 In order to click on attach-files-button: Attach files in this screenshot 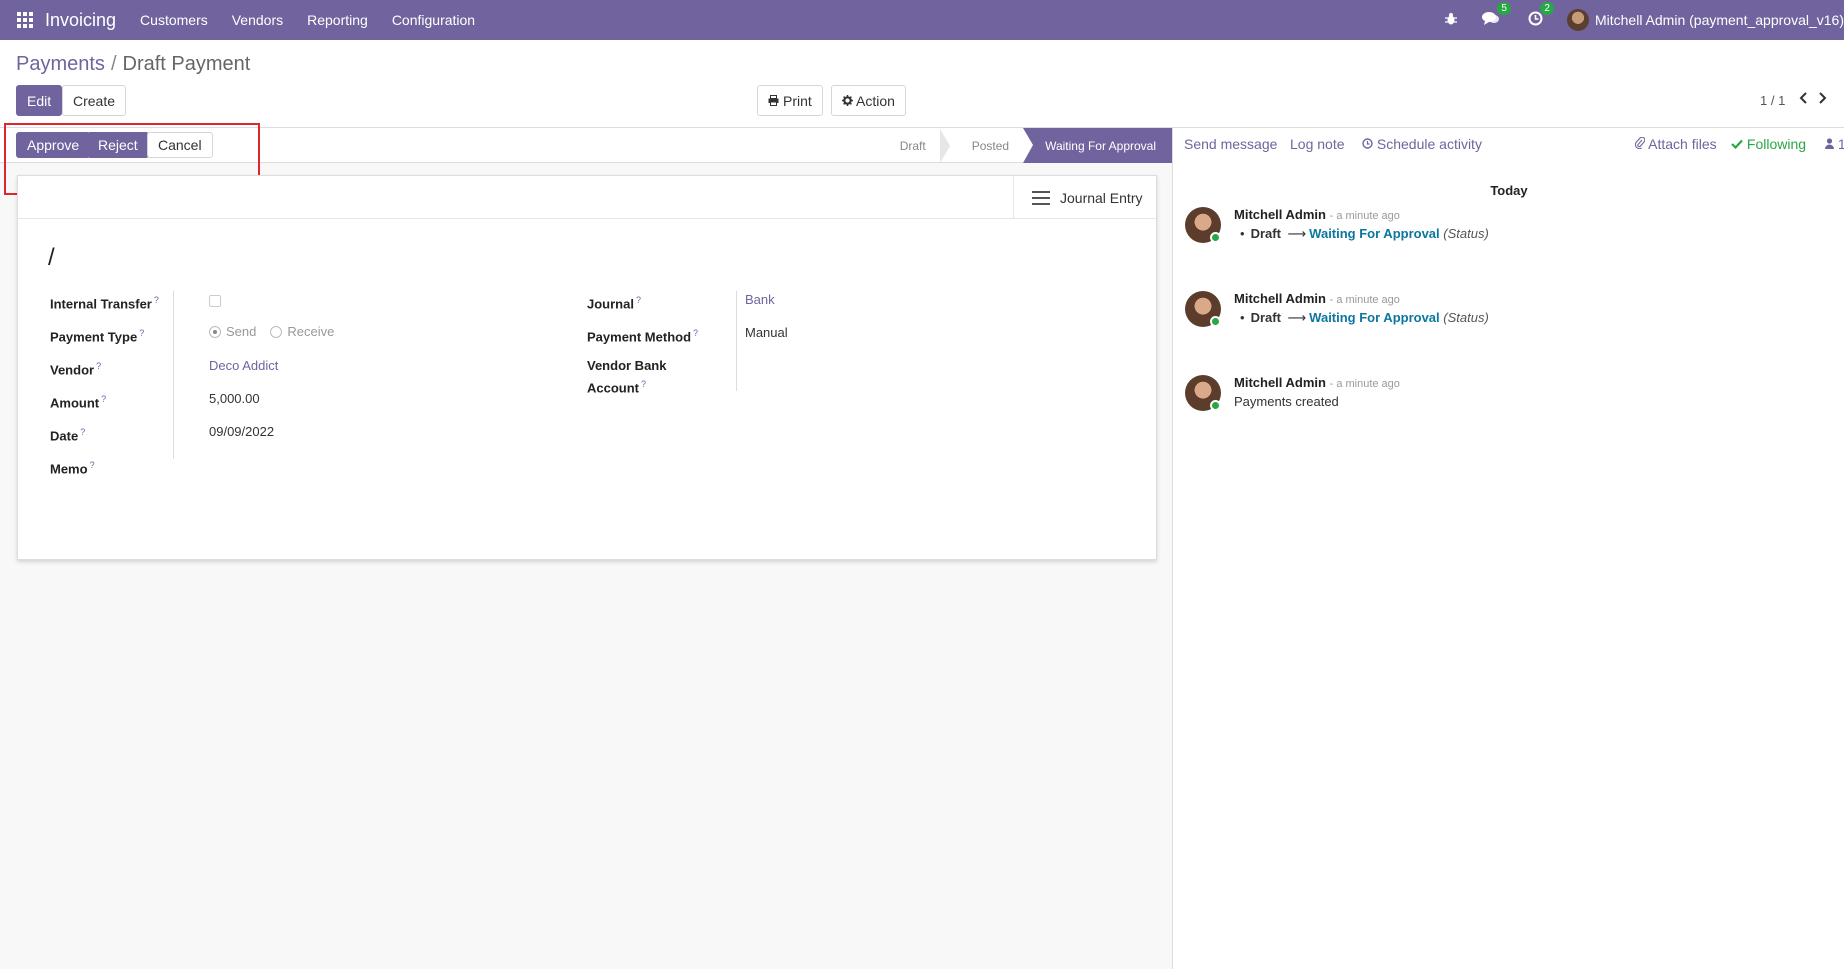, I will do `click(1675, 144)`.